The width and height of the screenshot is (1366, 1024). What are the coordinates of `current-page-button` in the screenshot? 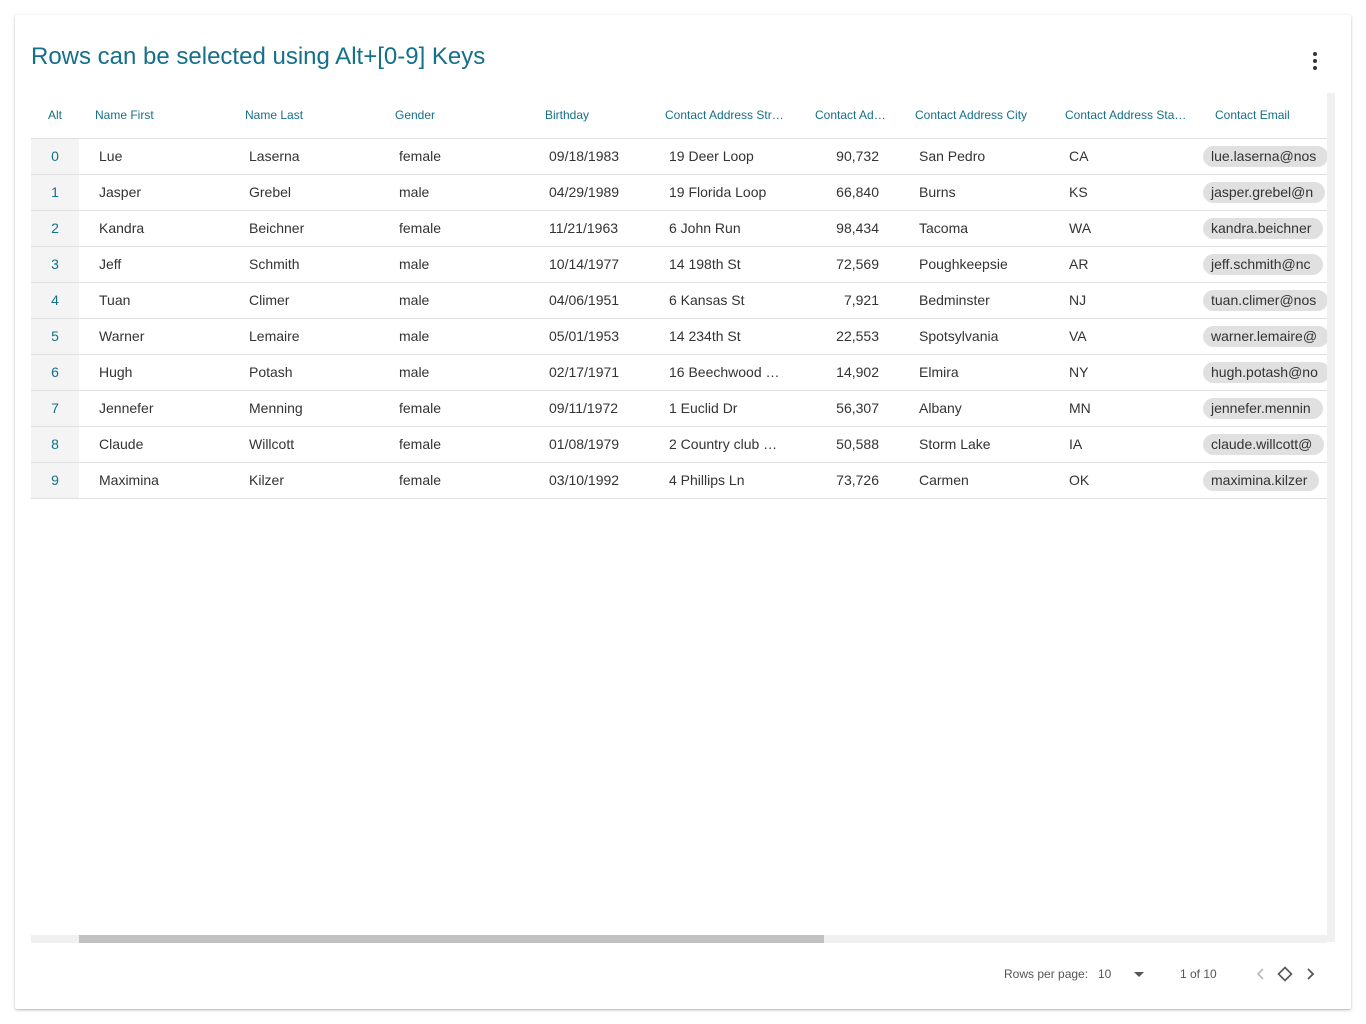 It's located at (1285, 974).